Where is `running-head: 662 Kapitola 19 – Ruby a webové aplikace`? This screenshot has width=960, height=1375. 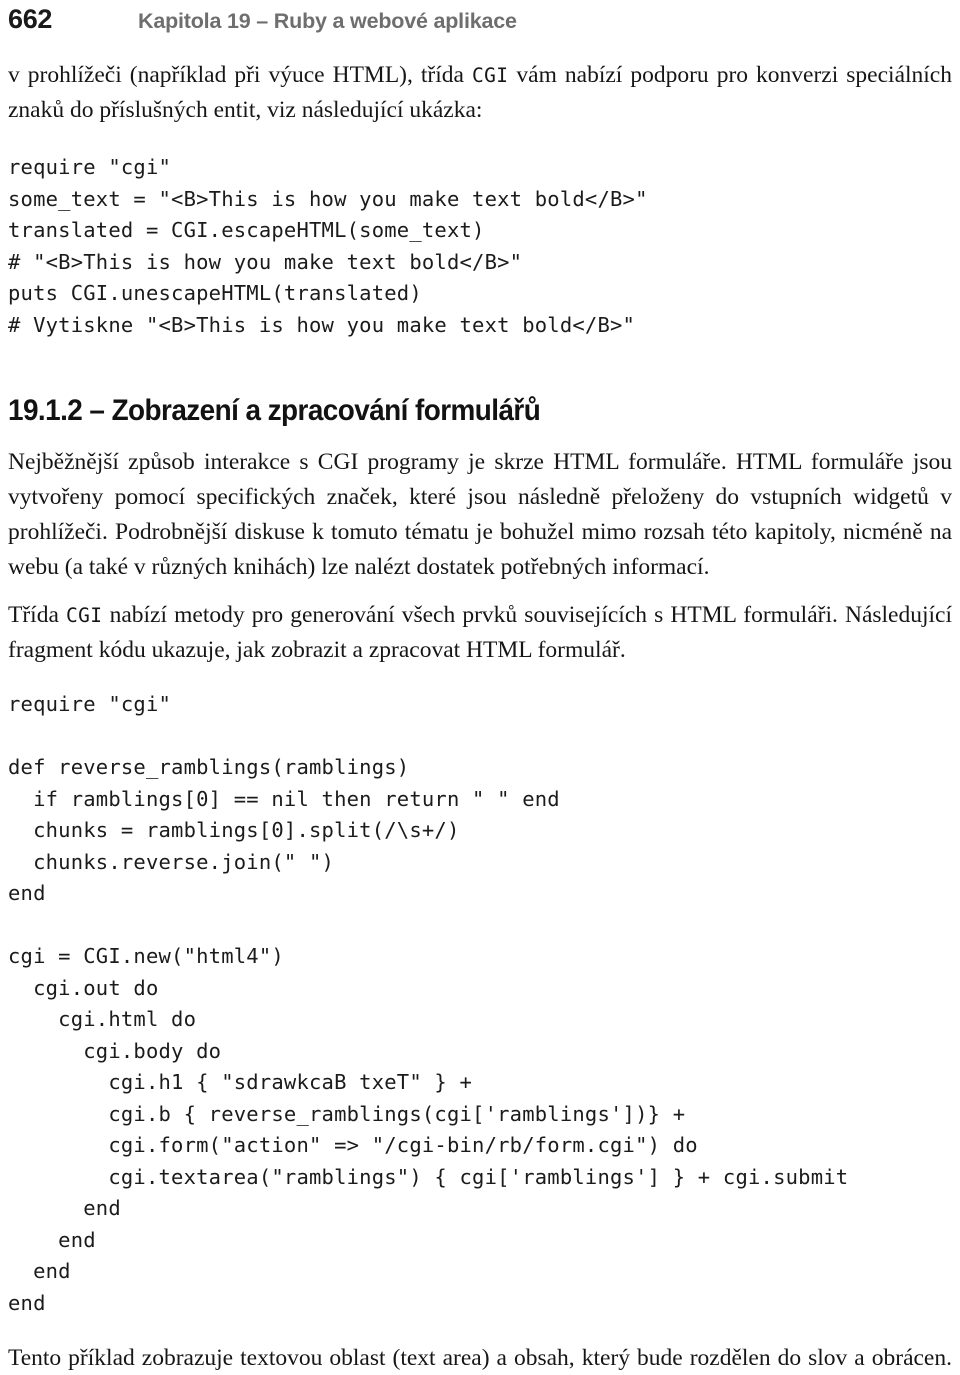
running-head: 662 Kapitola 19 – Ruby a webové aplikace is located at coordinates (480, 21).